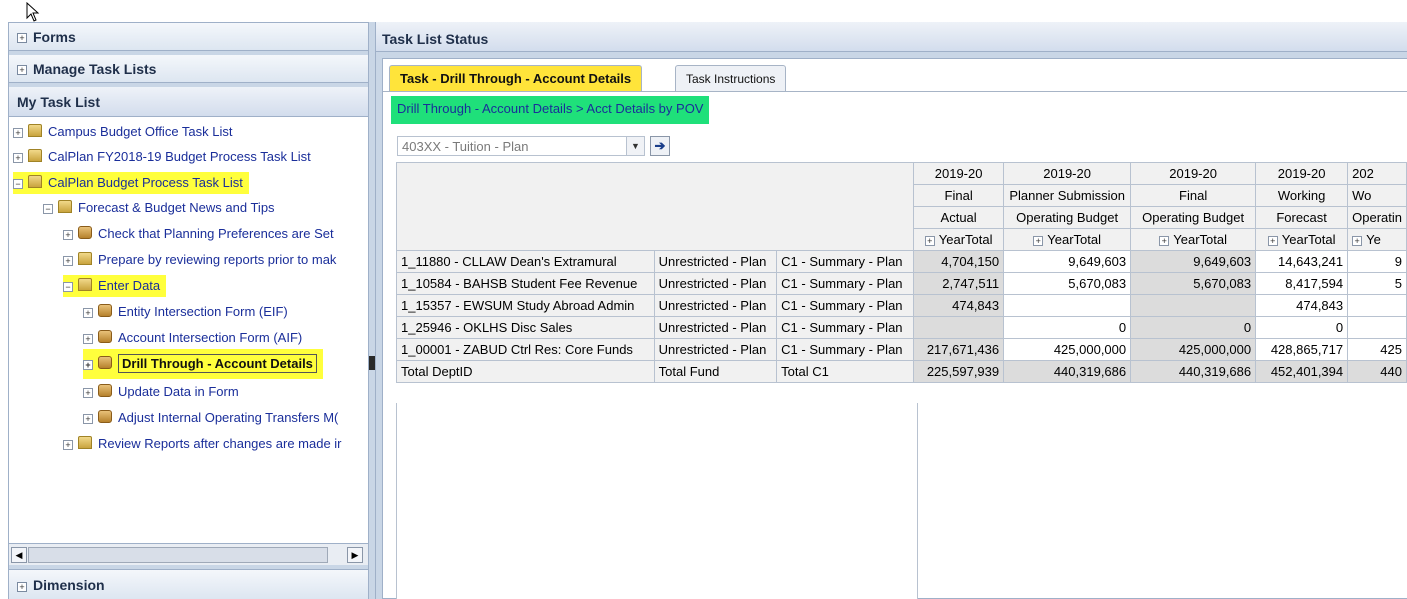  Describe the element at coordinates (198, 234) in the screenshot. I see `tree-item-check-preferences: + Check that Planning Preferences are Set` at that location.